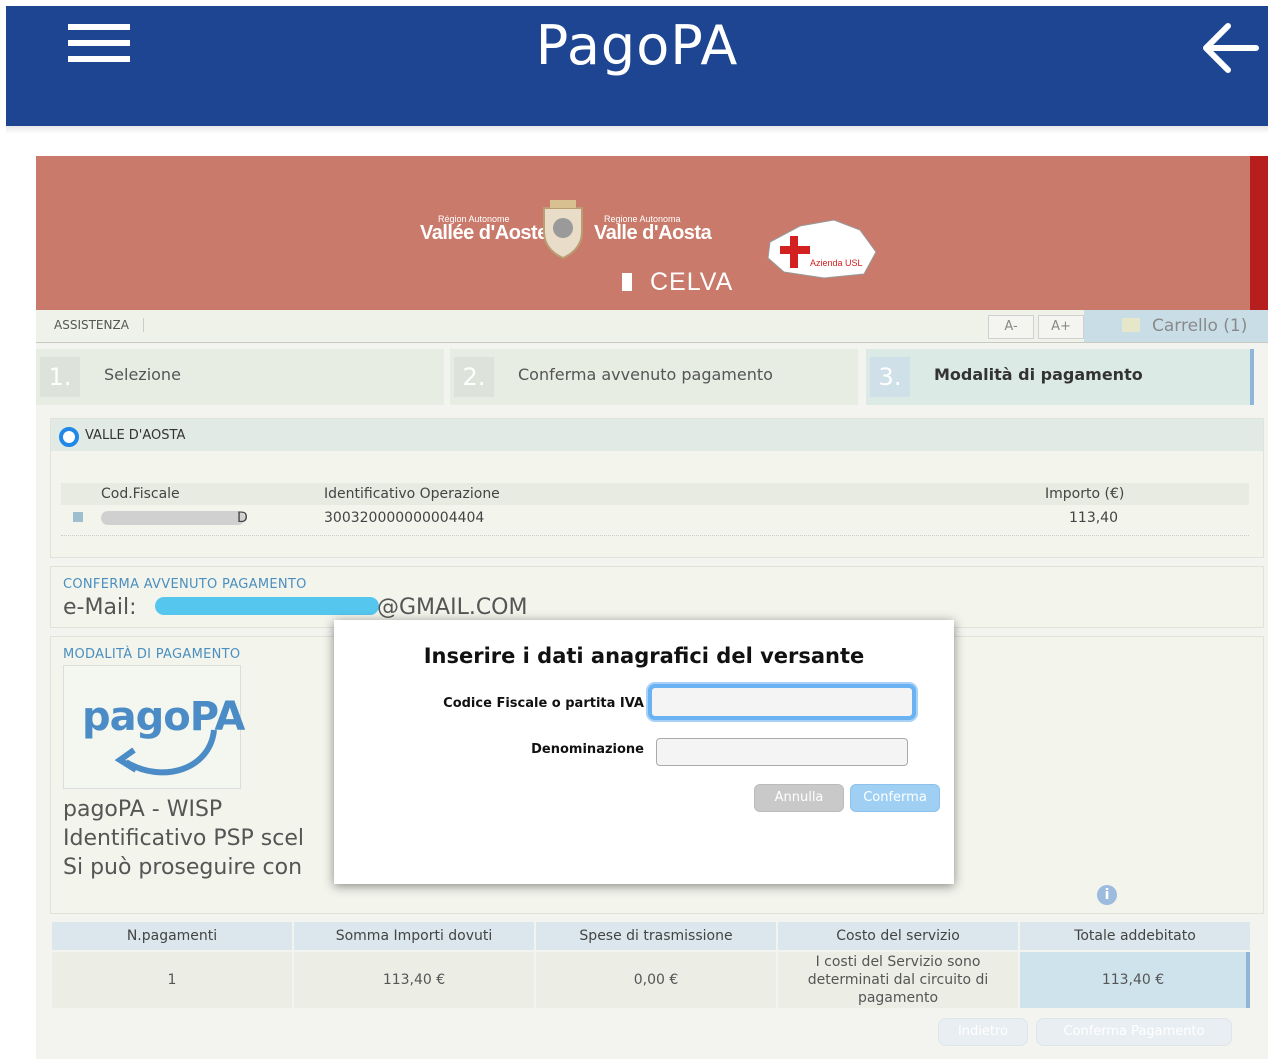 This screenshot has height=1059, width=1268. I want to click on dialog-title: Inserire i dati anagrafici del versante, so click(644, 656).